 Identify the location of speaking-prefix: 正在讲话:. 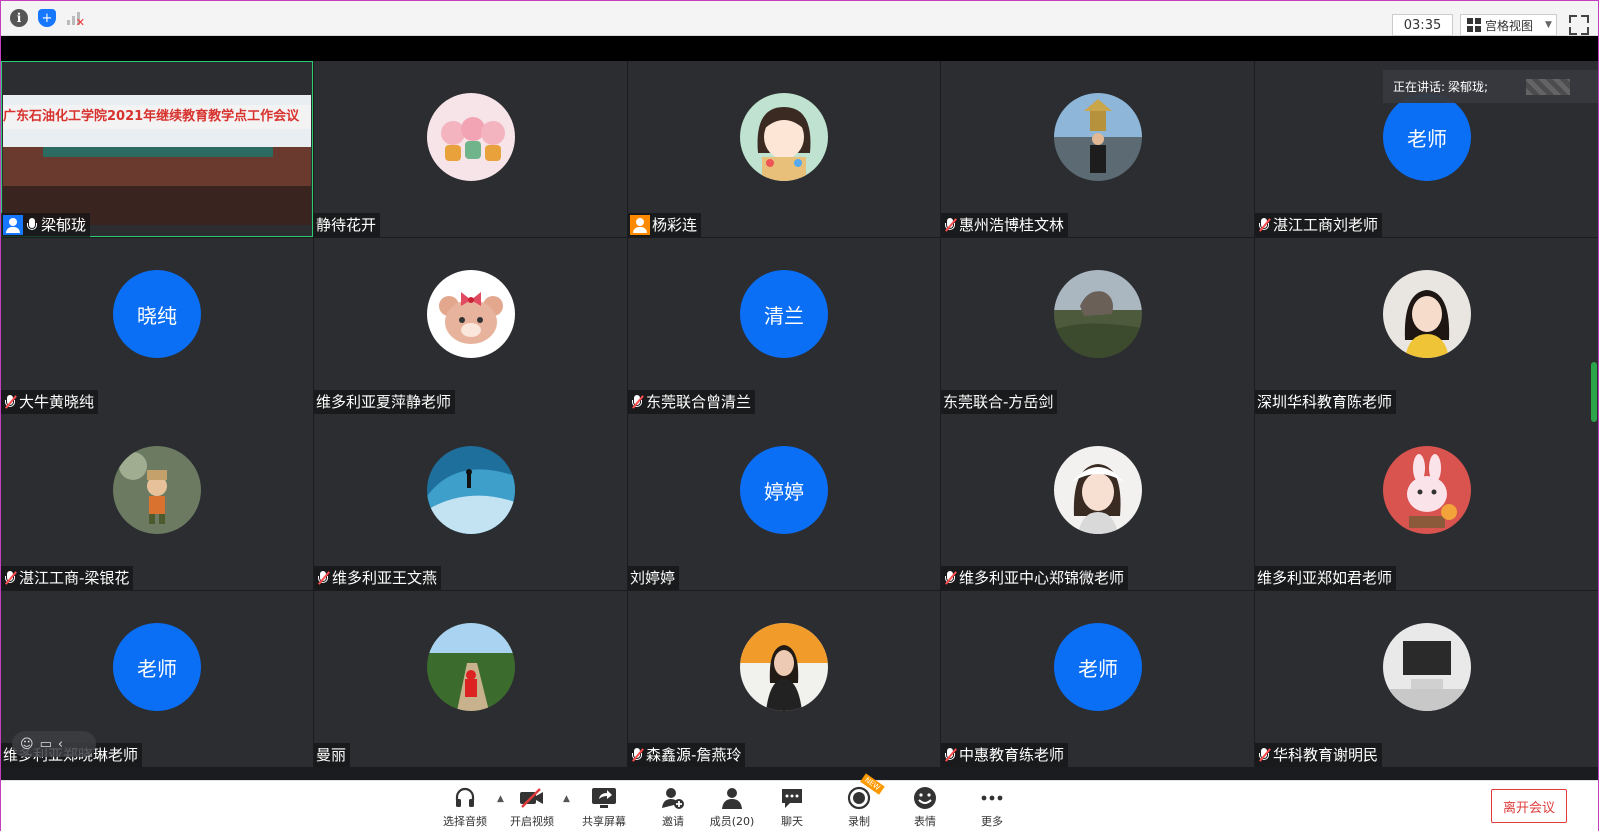
(1419, 87).